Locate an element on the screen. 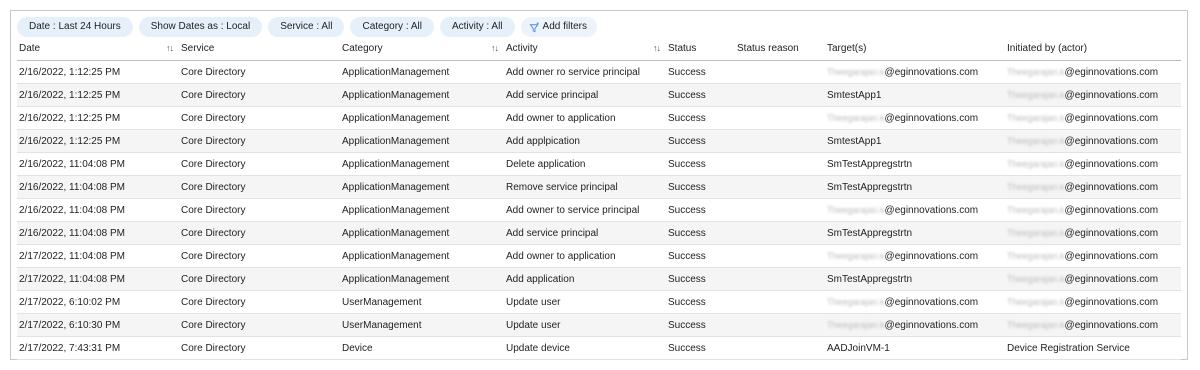  cell-date: 2/17/2022, 7:43:31 PM is located at coordinates (98, 348).